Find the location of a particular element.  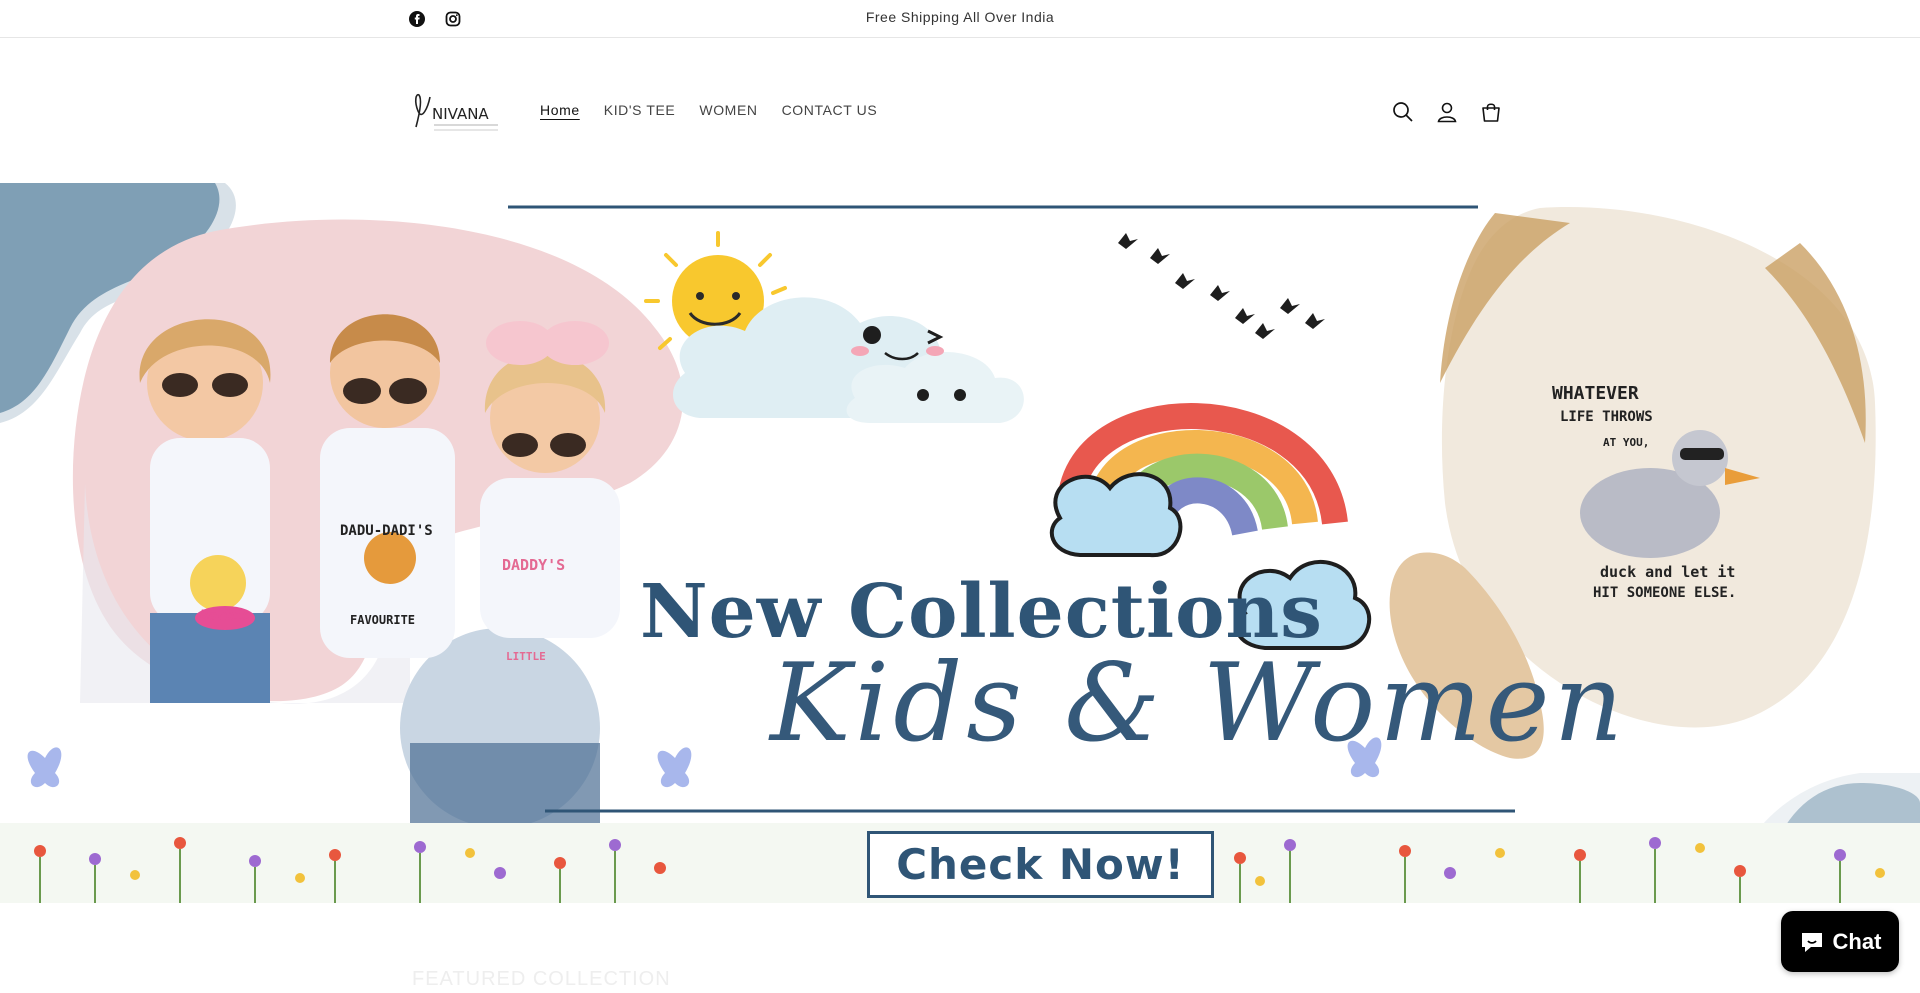

tee-text-favourite: FAVOURITE is located at coordinates (383, 620).